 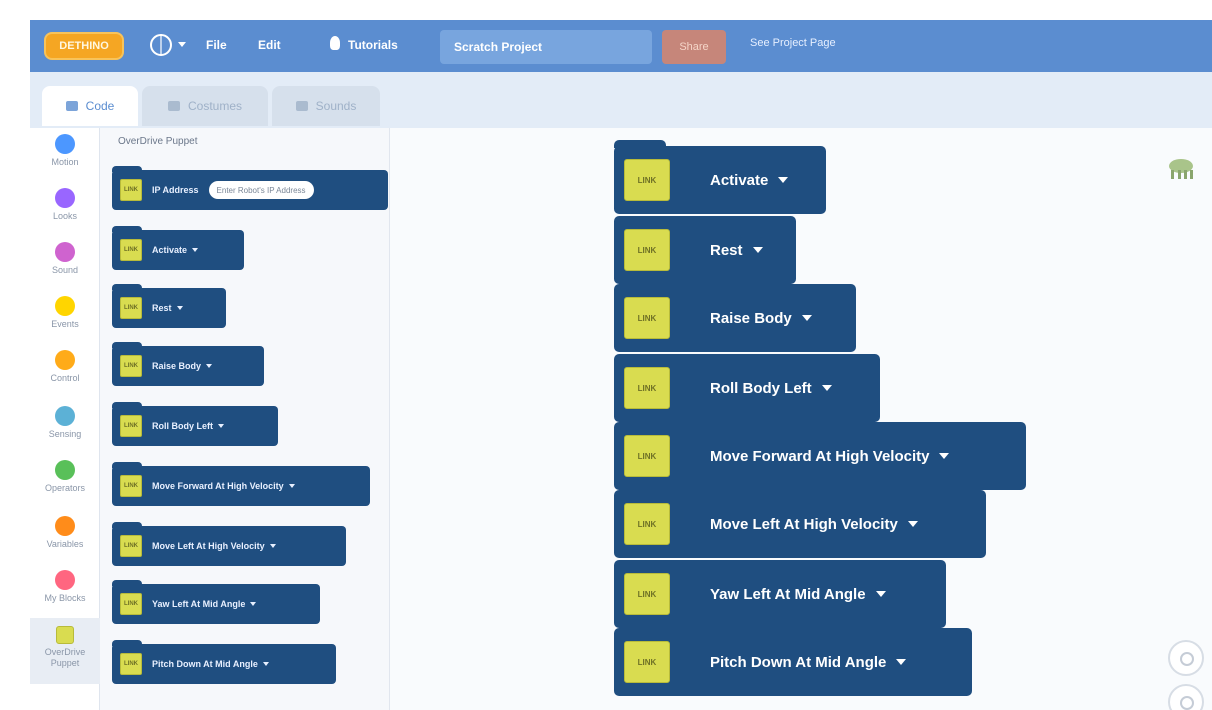 What do you see at coordinates (65, 422) in the screenshot?
I see `category-sensing: Sensing` at bounding box center [65, 422].